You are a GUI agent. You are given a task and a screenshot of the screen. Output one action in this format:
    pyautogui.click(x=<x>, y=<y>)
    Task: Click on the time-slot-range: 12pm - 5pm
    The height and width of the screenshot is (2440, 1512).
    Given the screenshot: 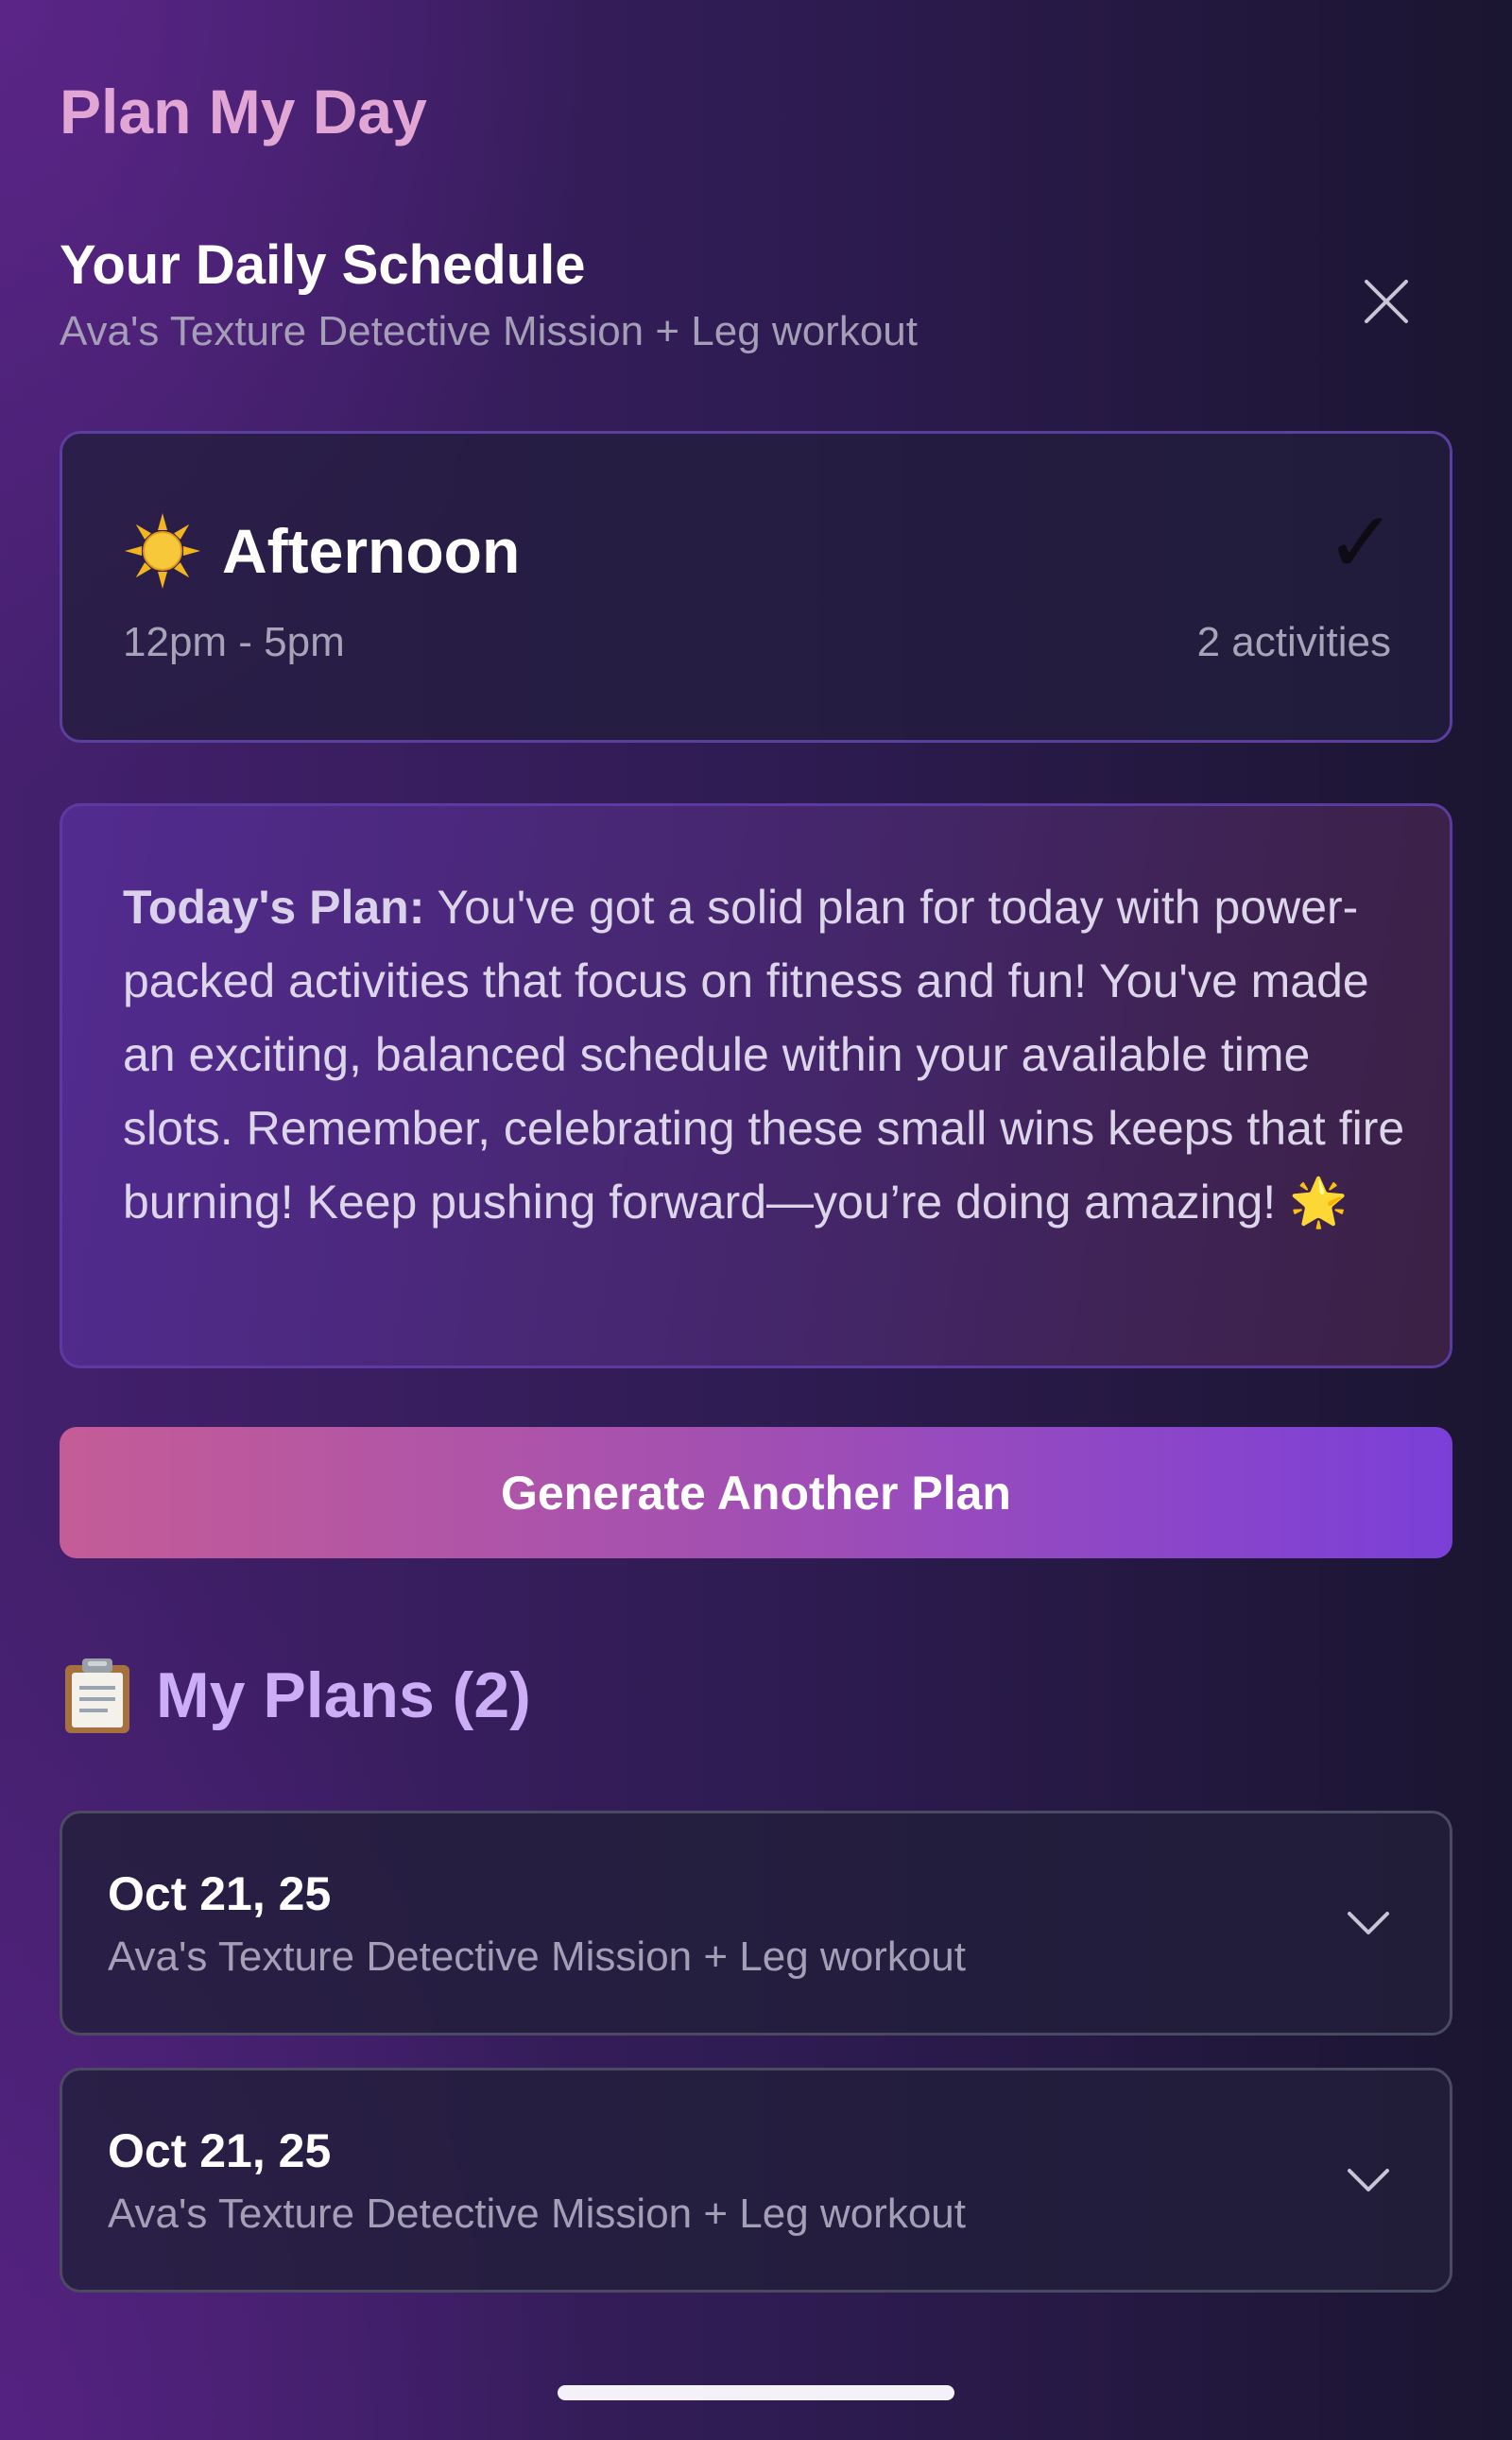 What is the action you would take?
    pyautogui.click(x=234, y=642)
    